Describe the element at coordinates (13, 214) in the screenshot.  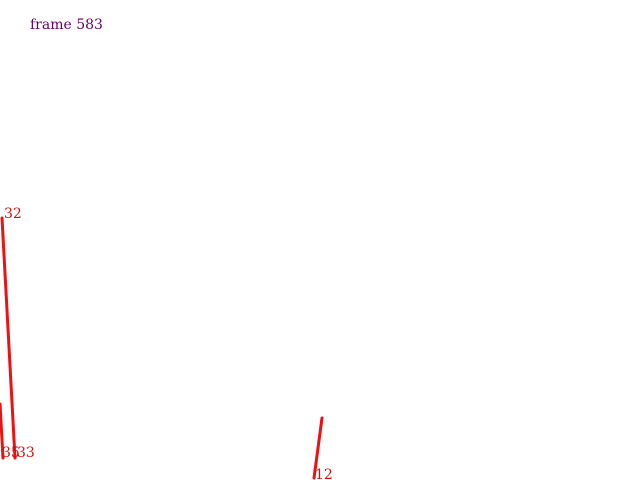
I see `segment-32-label: 32` at that location.